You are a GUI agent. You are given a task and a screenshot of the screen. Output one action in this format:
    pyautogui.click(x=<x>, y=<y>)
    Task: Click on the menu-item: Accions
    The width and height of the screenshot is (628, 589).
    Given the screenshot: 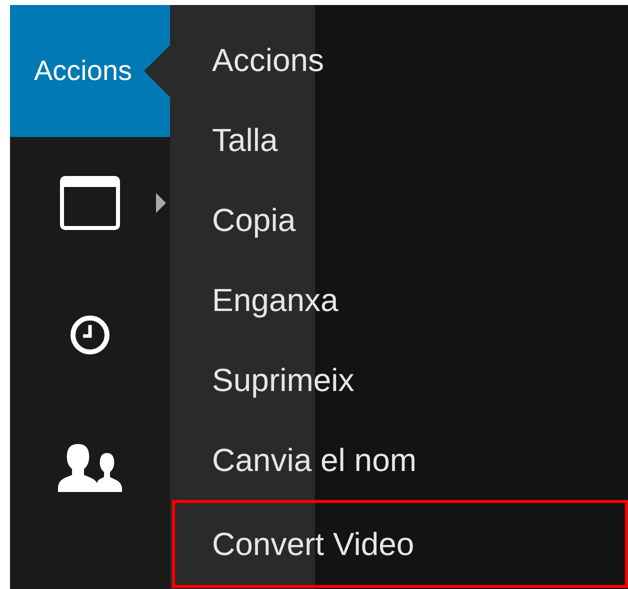 What is the action you would take?
    pyautogui.click(x=400, y=60)
    